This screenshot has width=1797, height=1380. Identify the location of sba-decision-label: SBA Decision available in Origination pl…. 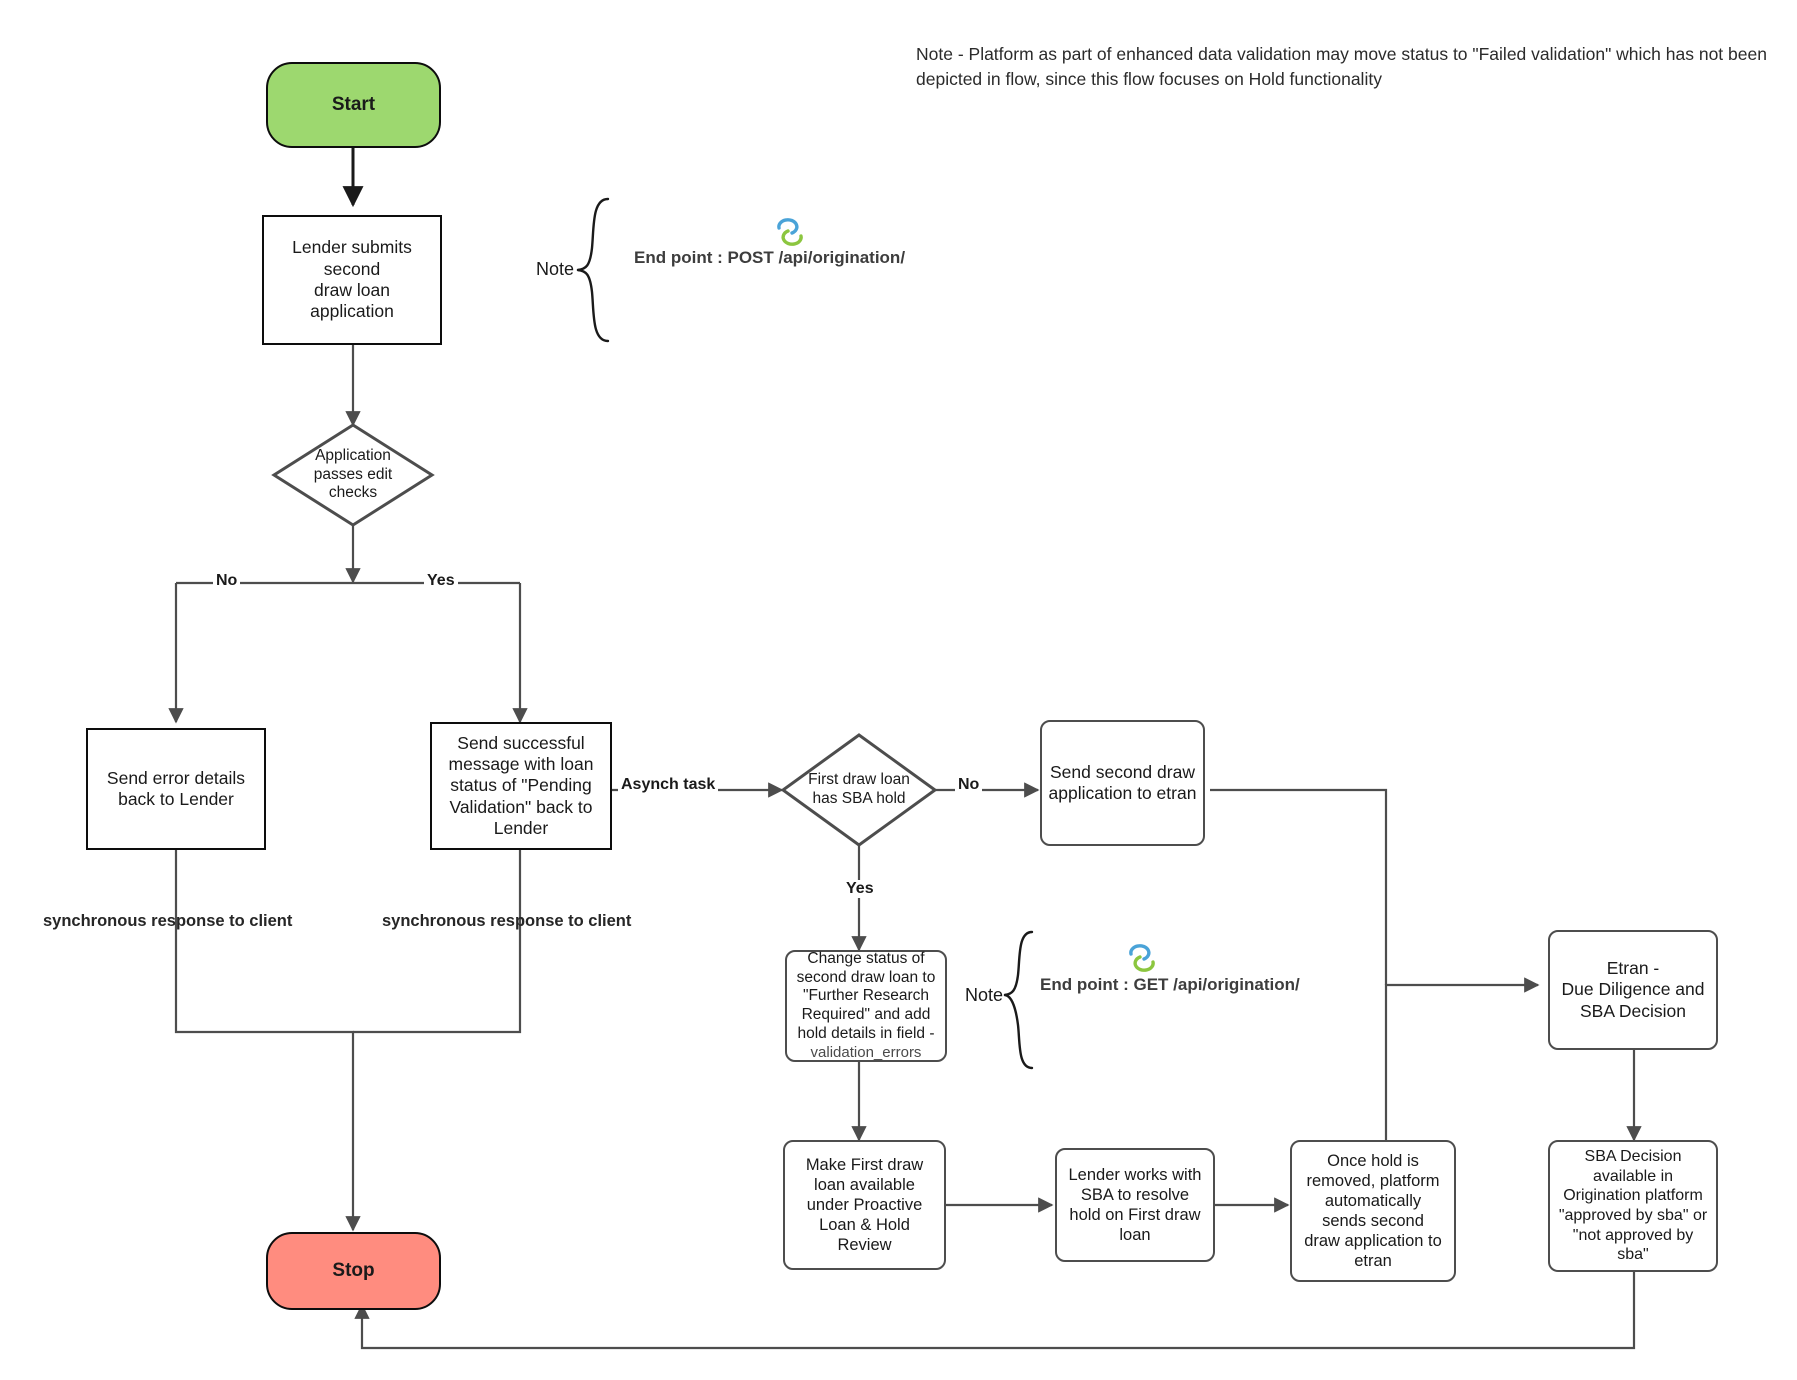
(1633, 1206).